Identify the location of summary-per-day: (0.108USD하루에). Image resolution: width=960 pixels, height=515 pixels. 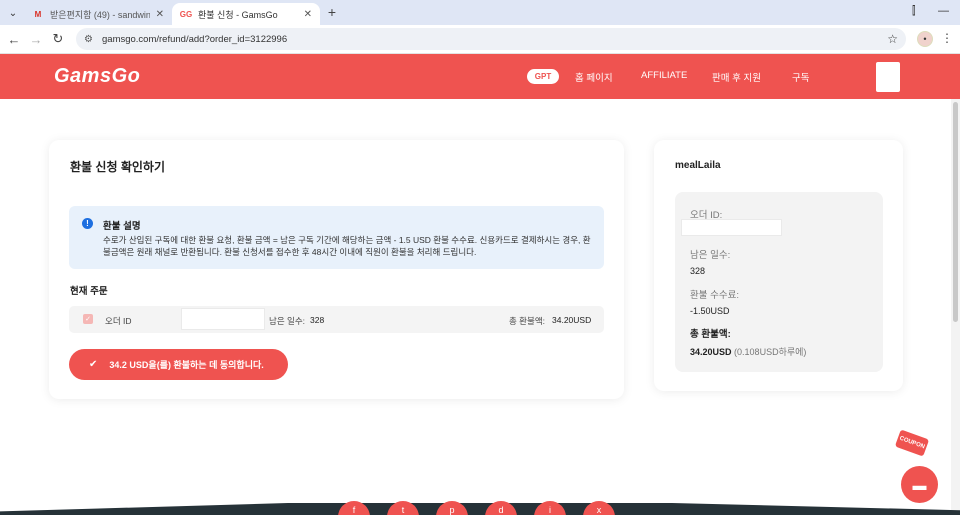
(770, 352).